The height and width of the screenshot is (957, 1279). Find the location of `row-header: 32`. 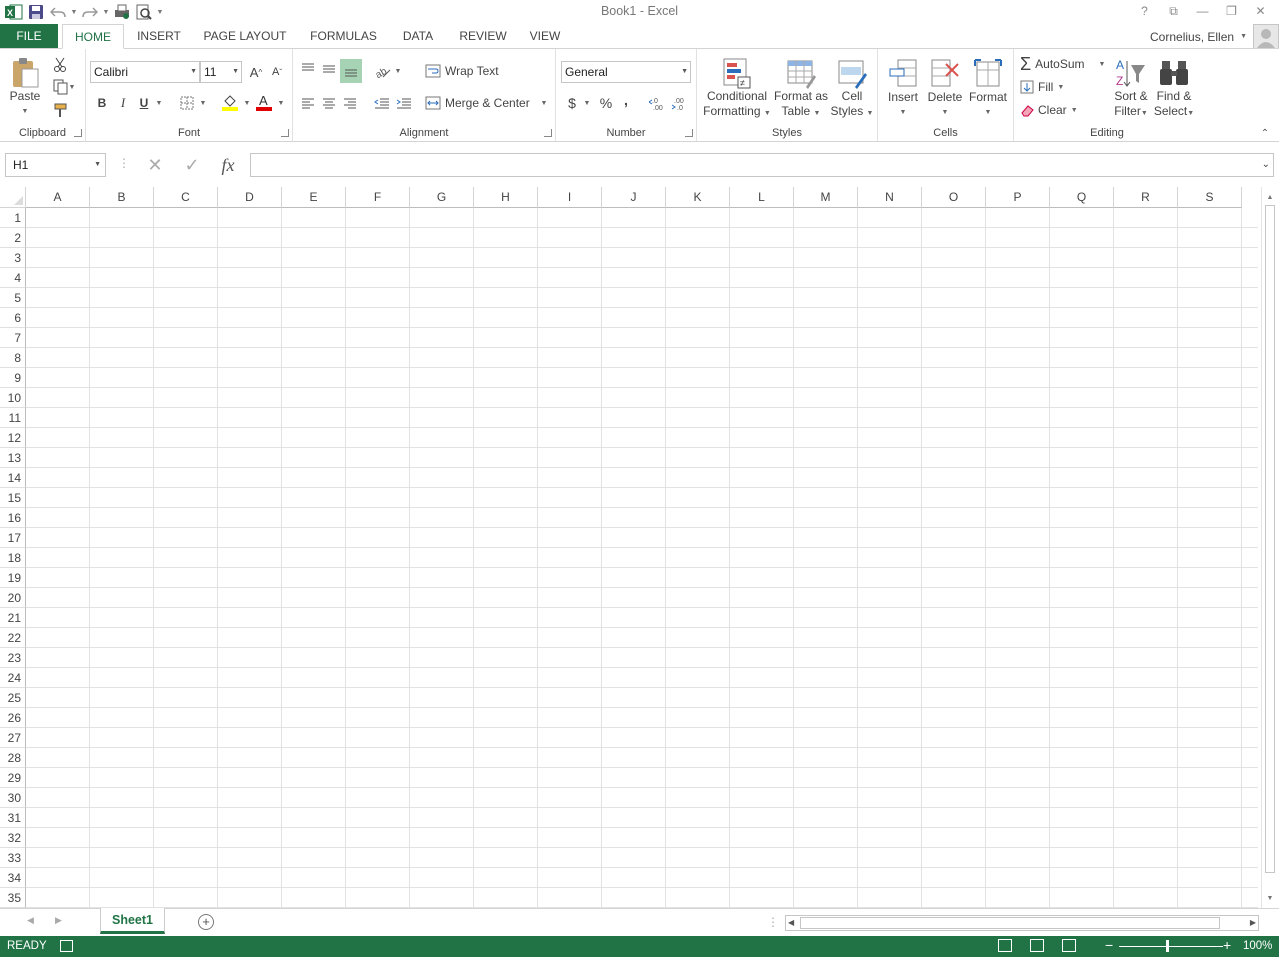

row-header: 32 is located at coordinates (13, 838).